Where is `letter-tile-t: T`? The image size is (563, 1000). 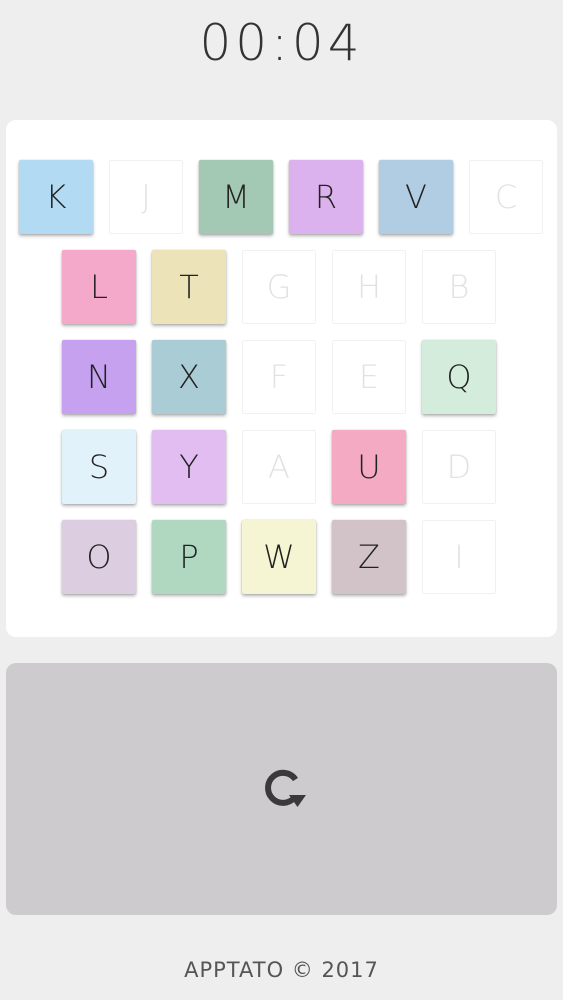
letter-tile-t: T is located at coordinates (189, 287).